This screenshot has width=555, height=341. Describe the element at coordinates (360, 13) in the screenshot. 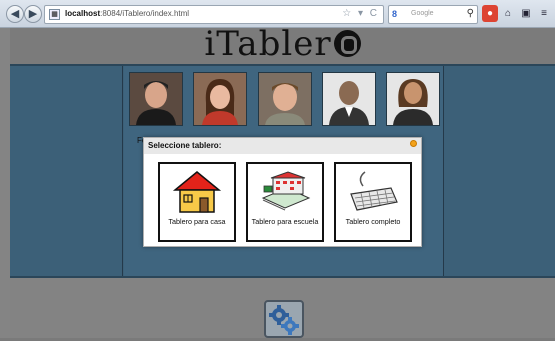

I see `bookmark-star-icon: ☆ ▾ C` at that location.